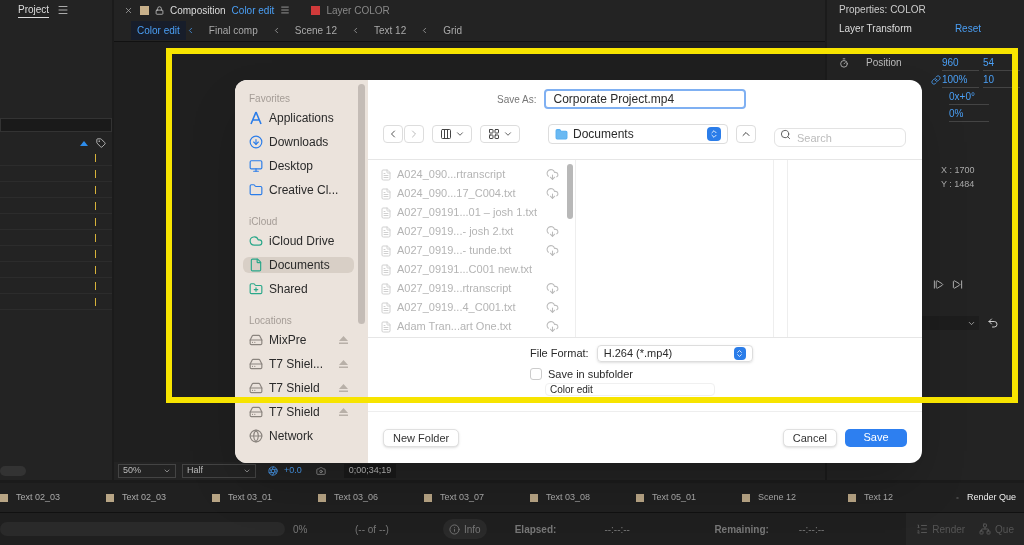  What do you see at coordinates (370, 471) in the screenshot?
I see `timecode: 0;00;34;19` at bounding box center [370, 471].